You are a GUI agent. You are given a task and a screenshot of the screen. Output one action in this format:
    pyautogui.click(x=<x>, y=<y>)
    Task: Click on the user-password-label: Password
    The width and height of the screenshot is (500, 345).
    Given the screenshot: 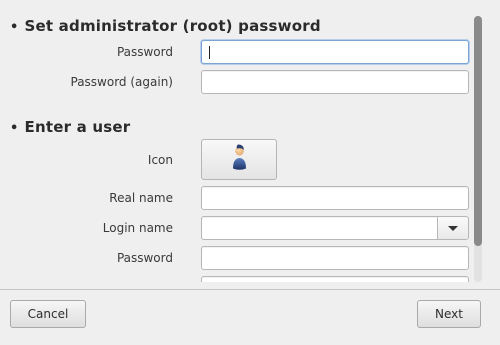 What is the action you would take?
    pyautogui.click(x=144, y=258)
    